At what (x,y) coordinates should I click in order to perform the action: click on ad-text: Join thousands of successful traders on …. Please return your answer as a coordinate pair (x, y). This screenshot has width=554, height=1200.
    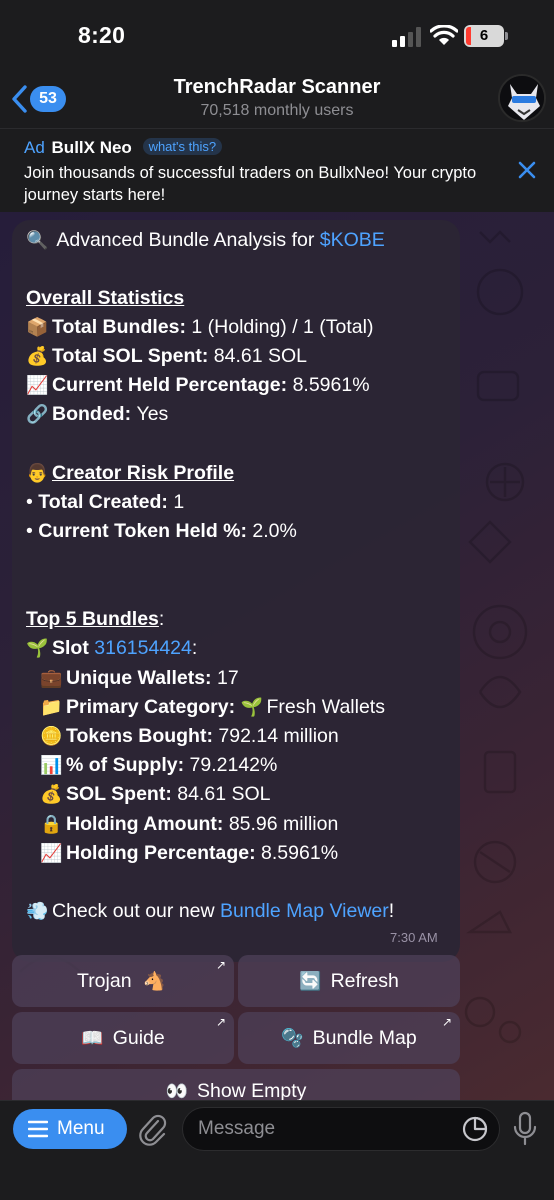
    Looking at the image, I should click on (250, 184).